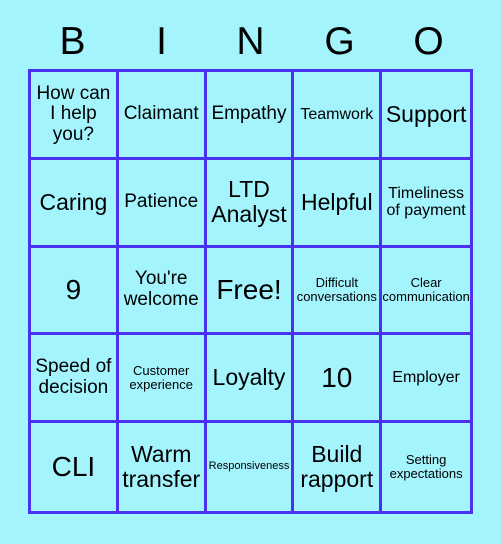 This screenshot has width=501, height=544. What do you see at coordinates (338, 467) in the screenshot?
I see `bingo-cell: Build rapport` at bounding box center [338, 467].